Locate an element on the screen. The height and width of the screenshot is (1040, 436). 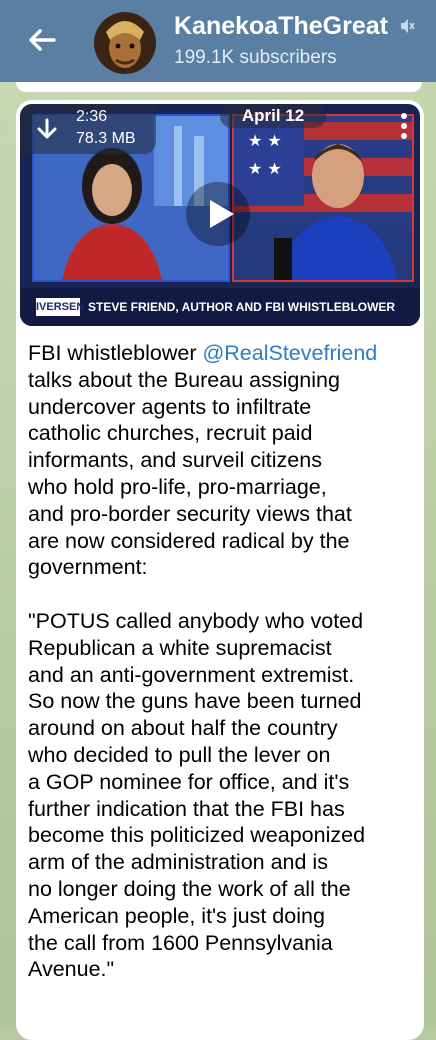
show-logo: IVERSEN is located at coordinates (60, 307).